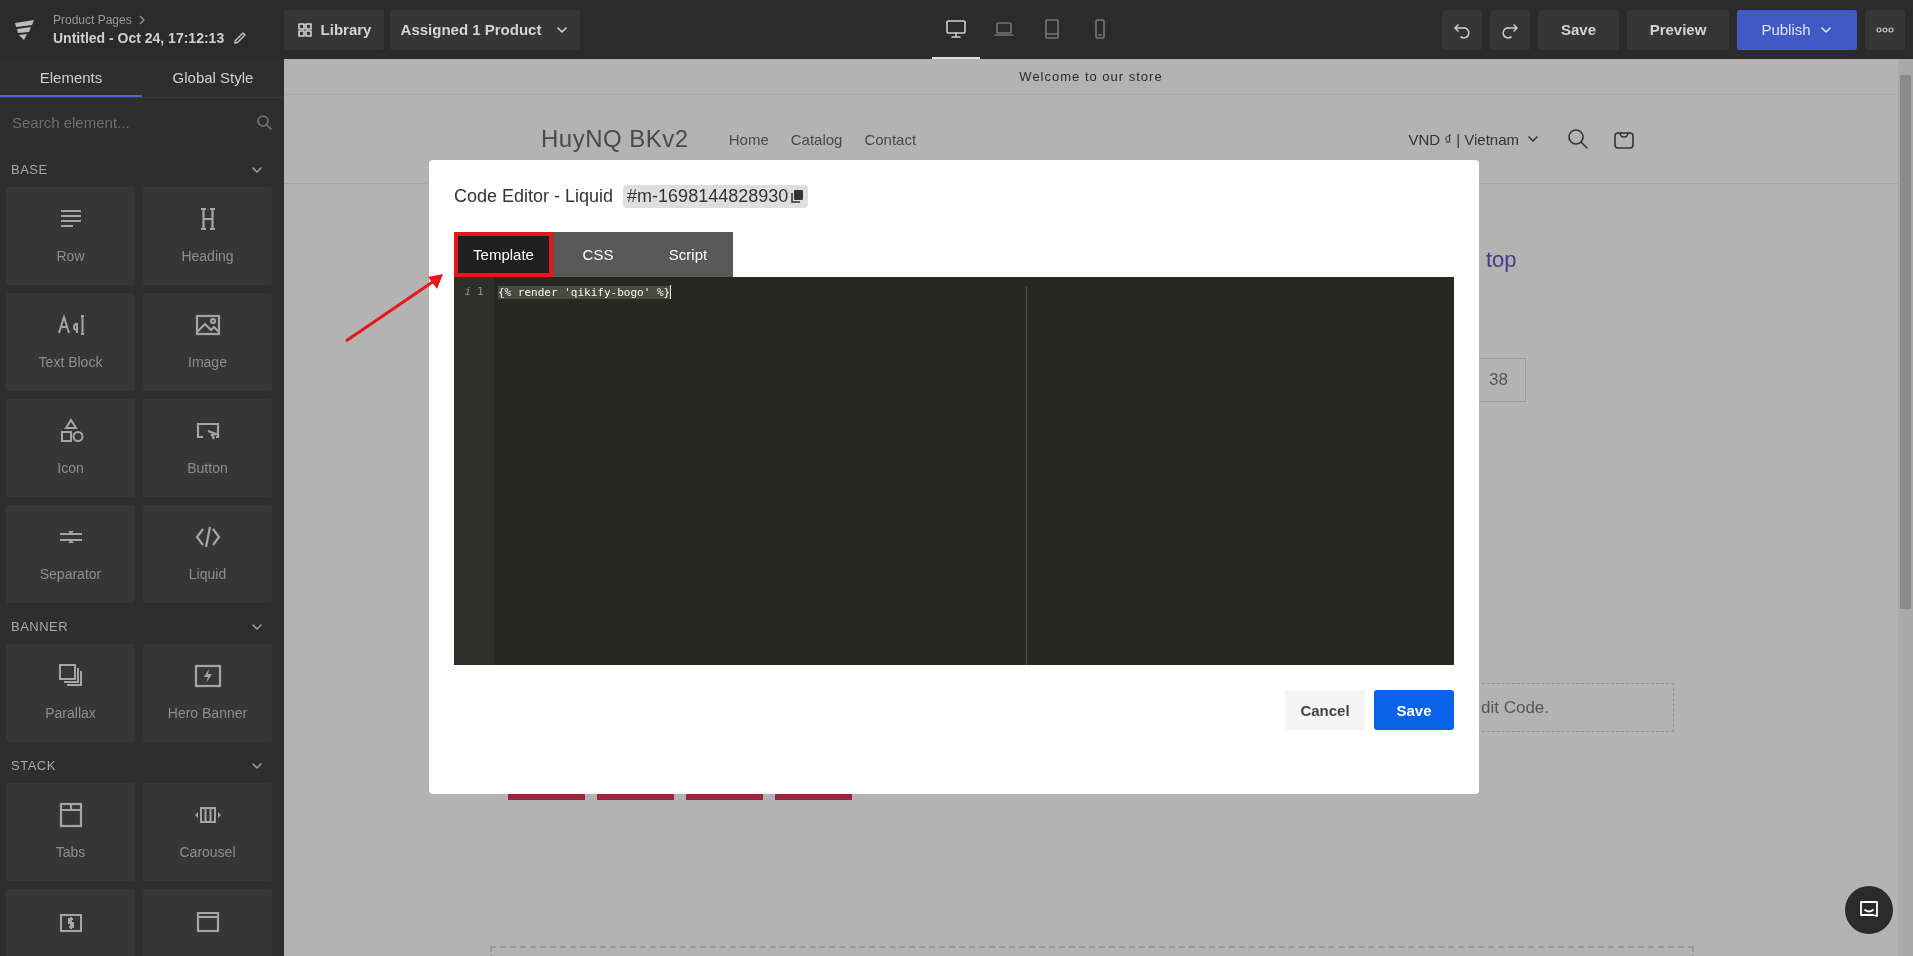 The width and height of the screenshot is (1913, 956). What do you see at coordinates (534, 196) in the screenshot?
I see `dialog-title: Code Editor - Liquid` at bounding box center [534, 196].